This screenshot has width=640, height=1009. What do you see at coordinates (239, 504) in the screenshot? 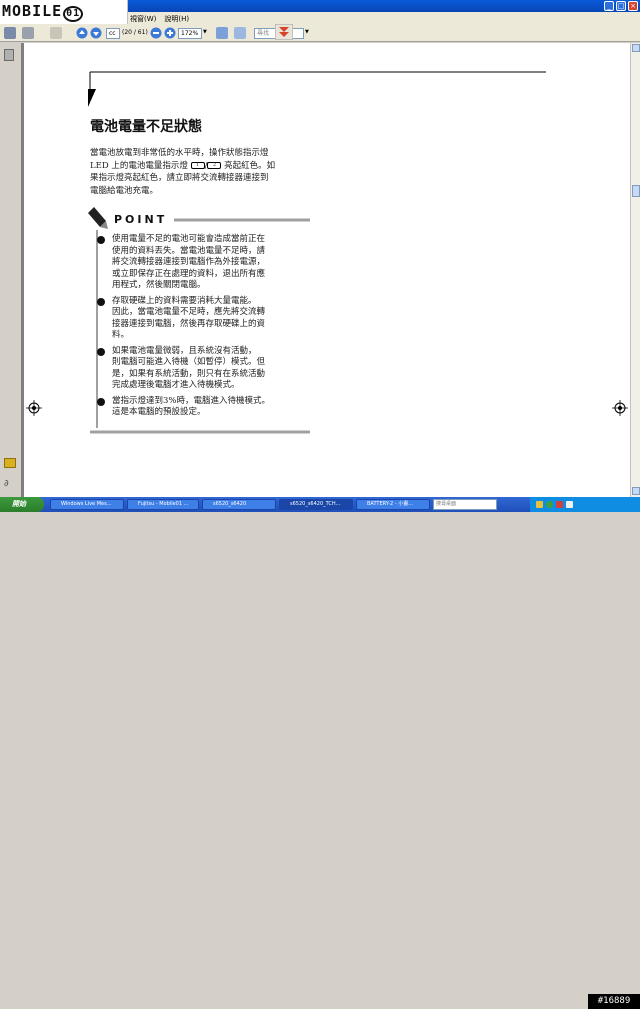
I see `taskbar-item: s6520_s6420` at bounding box center [239, 504].